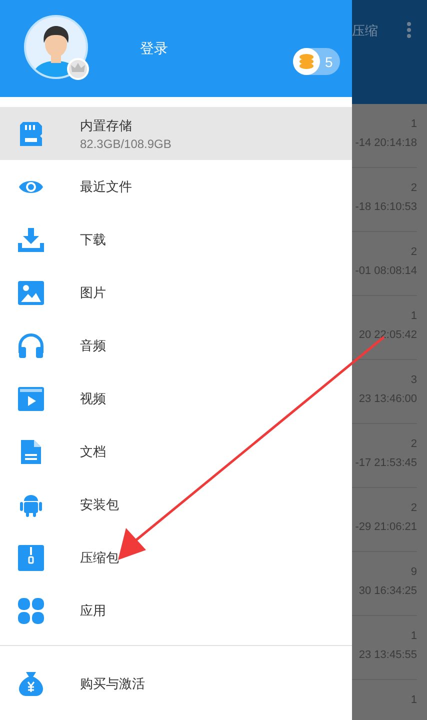  What do you see at coordinates (176, 133) in the screenshot?
I see `storage-item: 内置存储 82.3GB/108.9GB` at bounding box center [176, 133].